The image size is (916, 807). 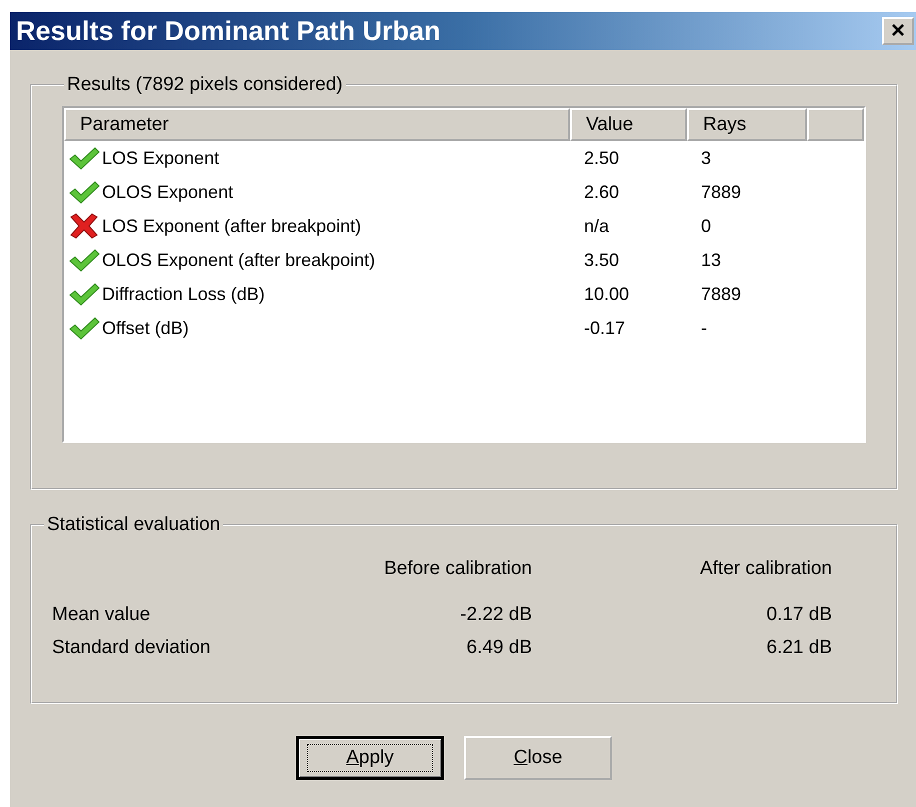 What do you see at coordinates (168, 192) in the screenshot?
I see `parameter-cell: OLOS Exponent` at bounding box center [168, 192].